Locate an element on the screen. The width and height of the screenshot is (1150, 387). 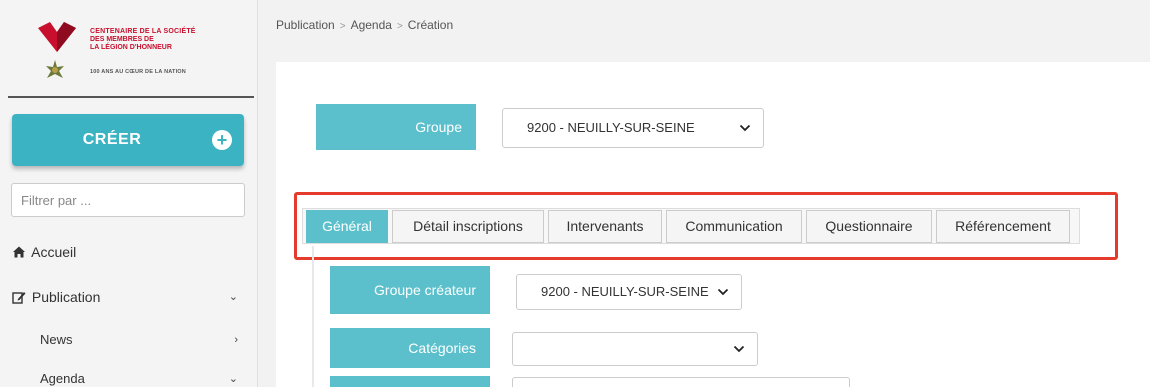
creator-group-select-value: 9200 - NEUILLY-SUR-SEINE is located at coordinates (625, 291).